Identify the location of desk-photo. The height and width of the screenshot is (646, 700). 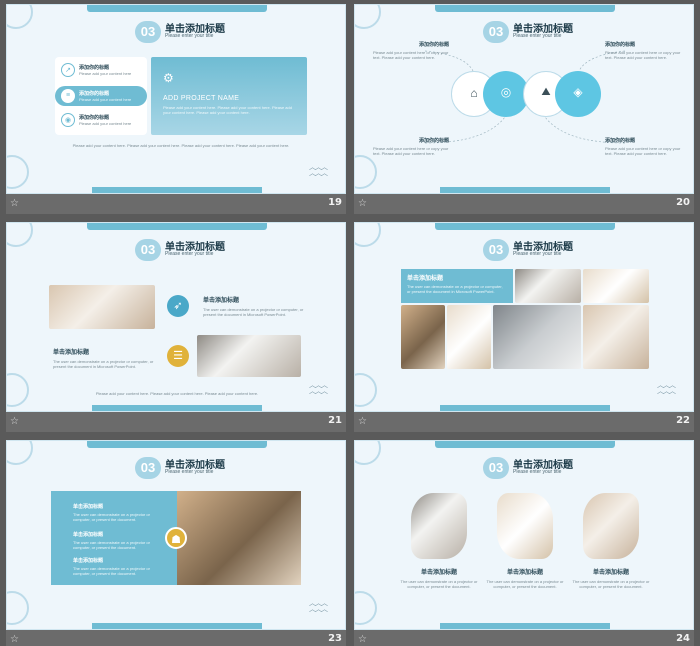
(102, 307).